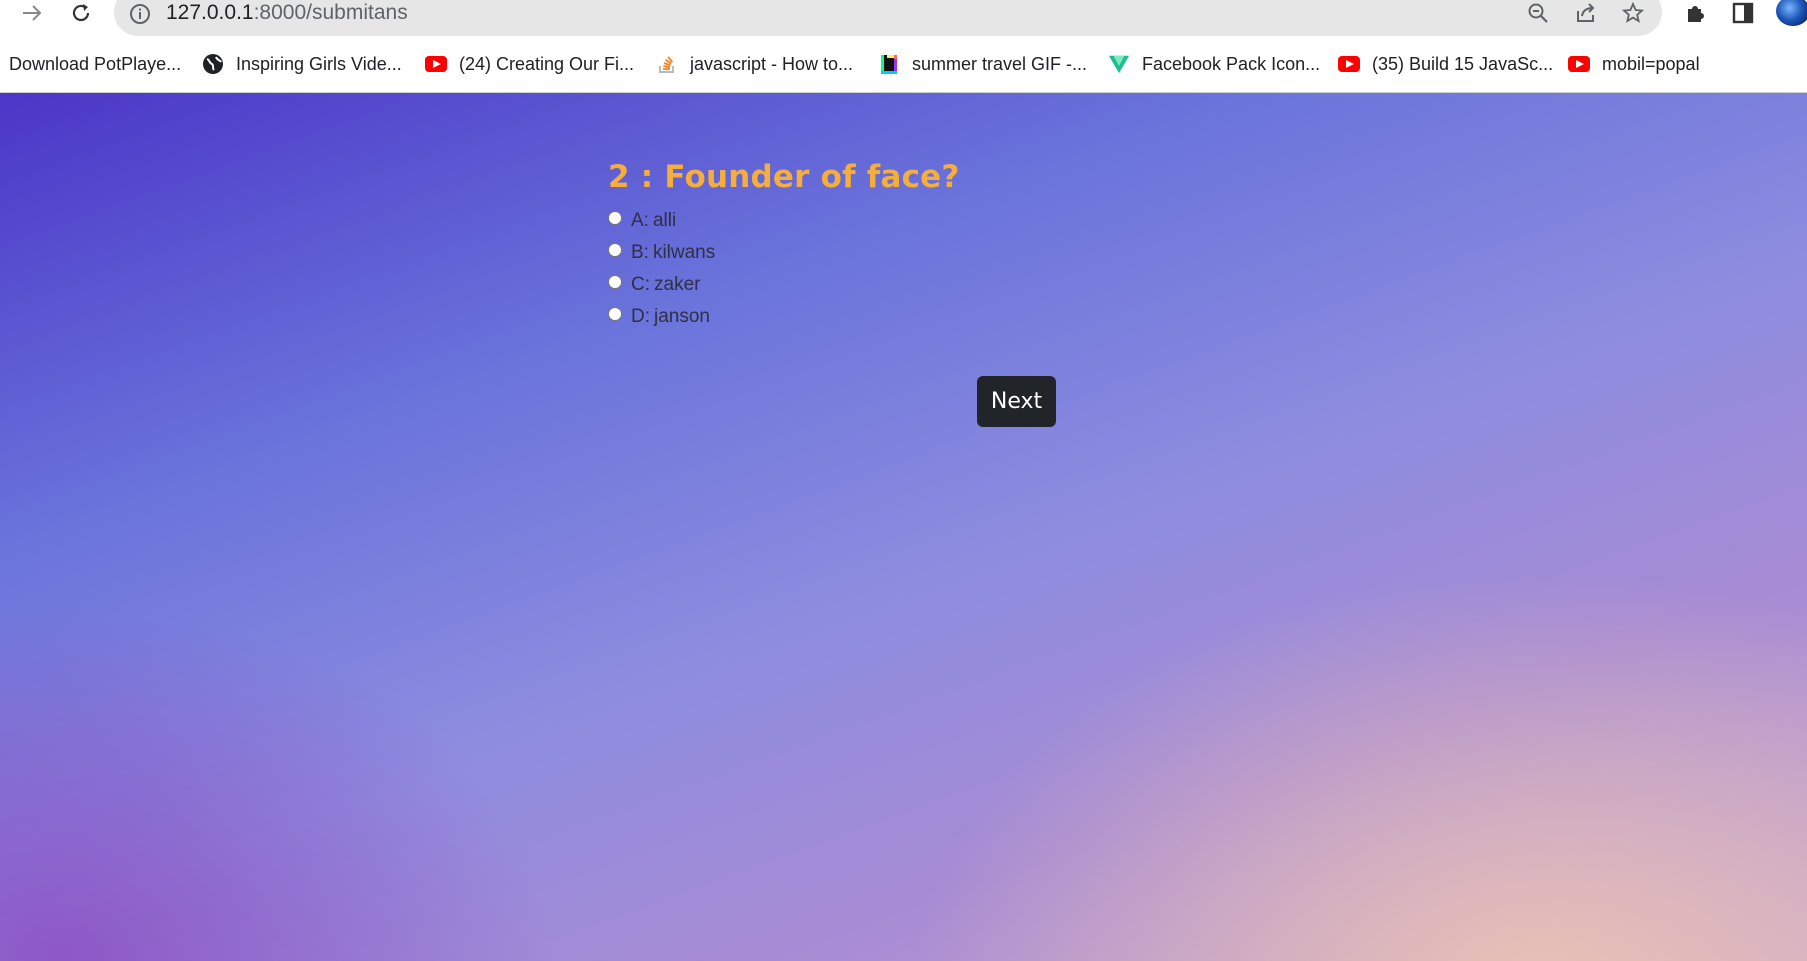  What do you see at coordinates (1633, 13) in the screenshot?
I see `bookmark-star-icon` at bounding box center [1633, 13].